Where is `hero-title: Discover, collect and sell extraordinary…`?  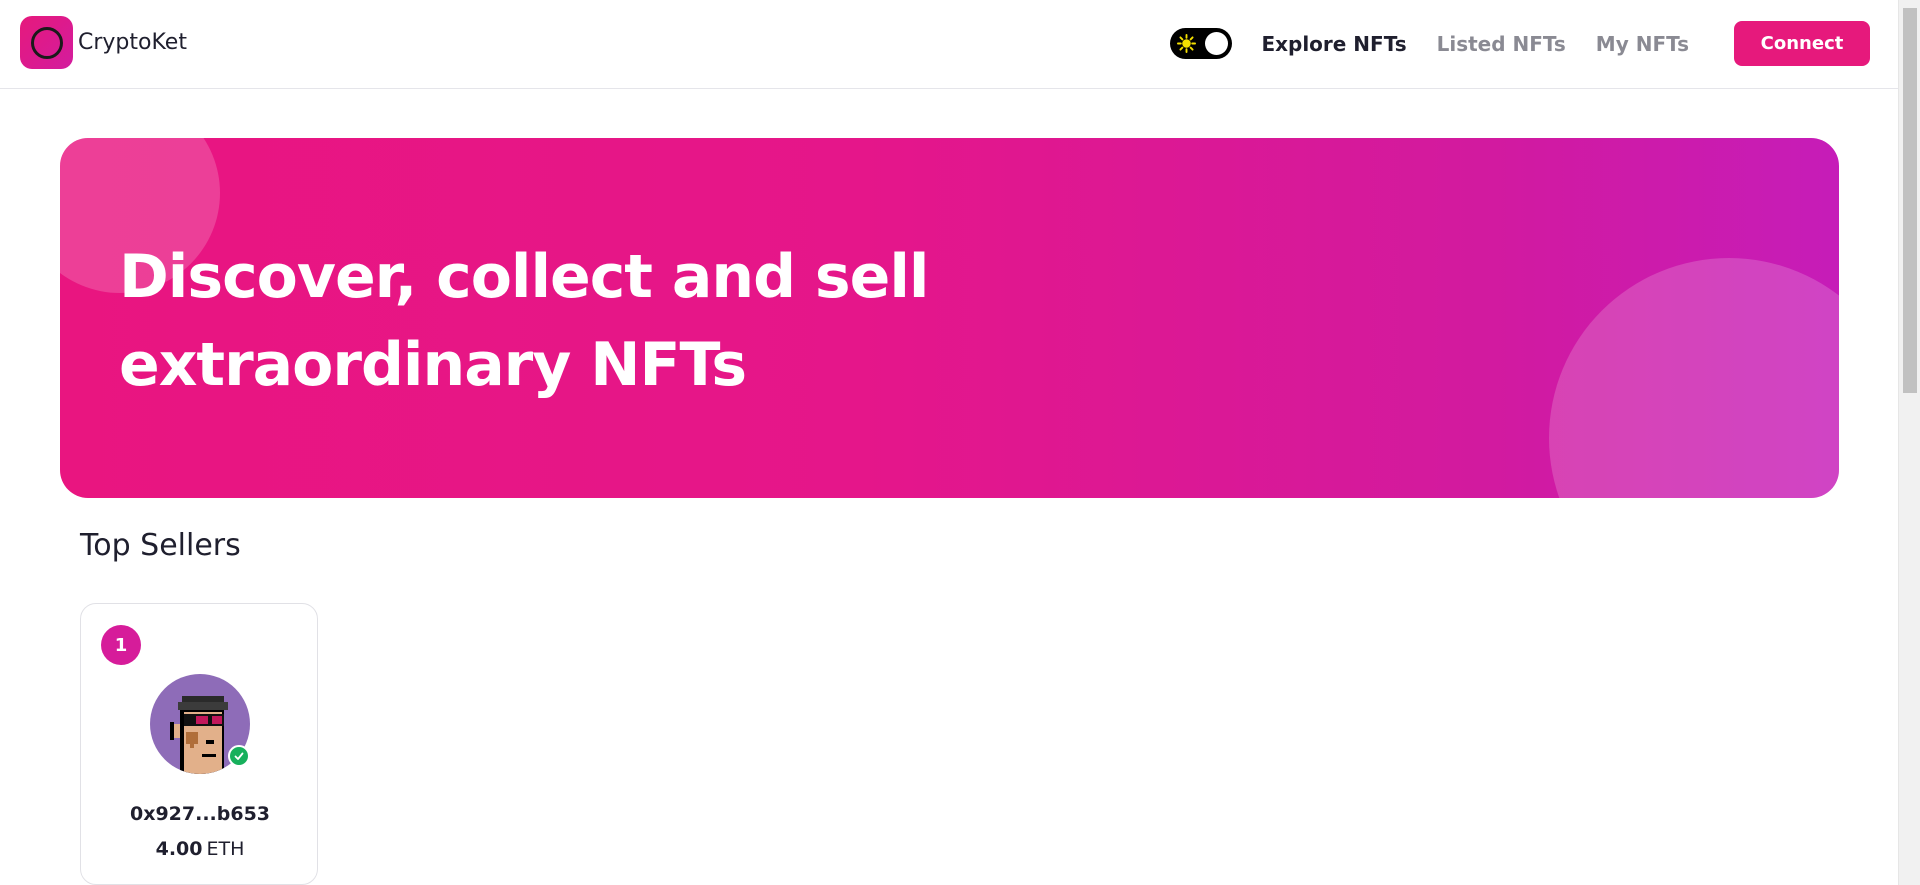 hero-title: Discover, collect and sell extraordinary… is located at coordinates (524, 321).